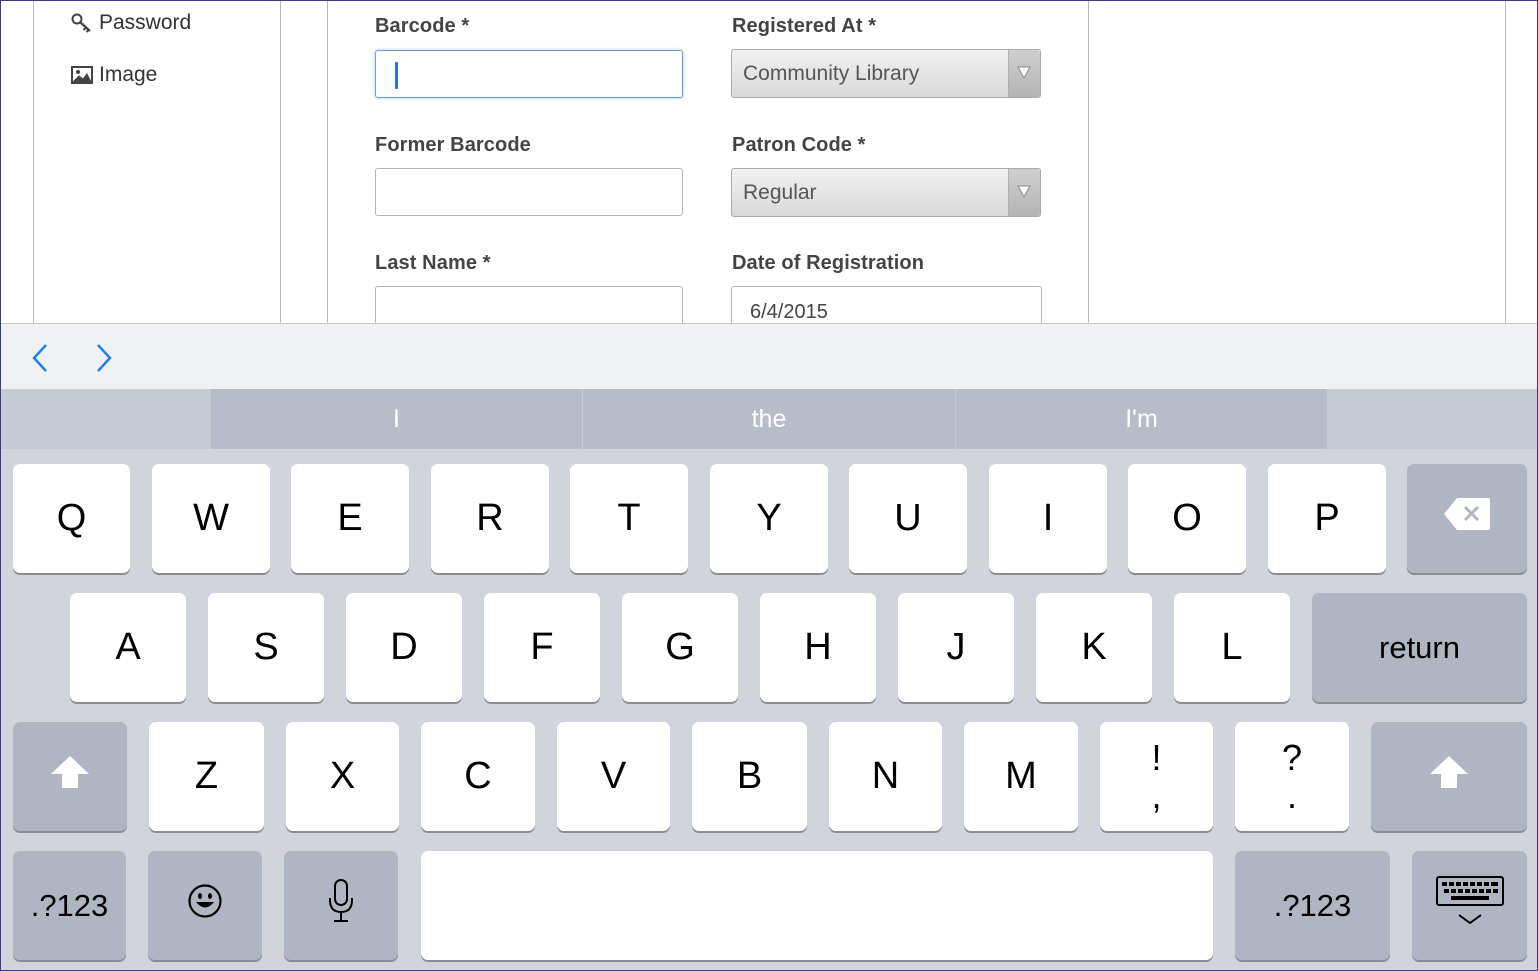 This screenshot has height=971, width=1538. I want to click on next-field-button, so click(104, 358).